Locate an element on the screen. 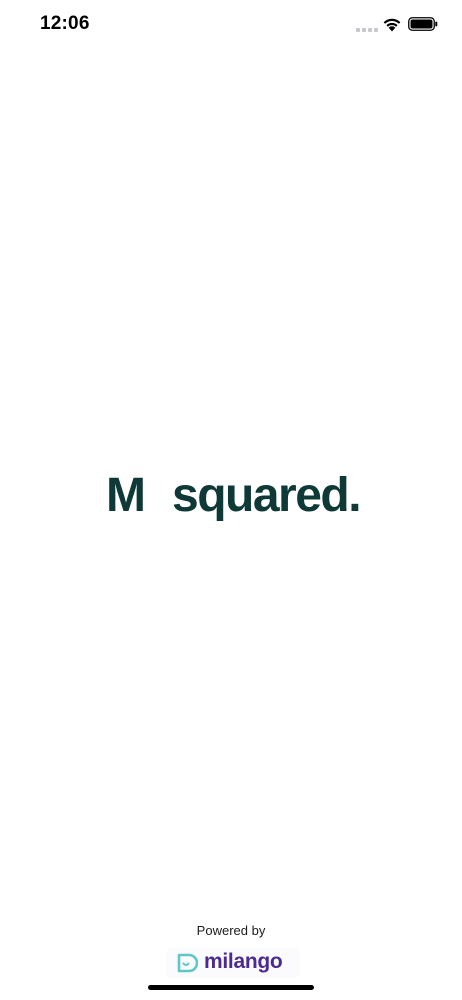 The width and height of the screenshot is (462, 1000). home-indicator is located at coordinates (231, 987).